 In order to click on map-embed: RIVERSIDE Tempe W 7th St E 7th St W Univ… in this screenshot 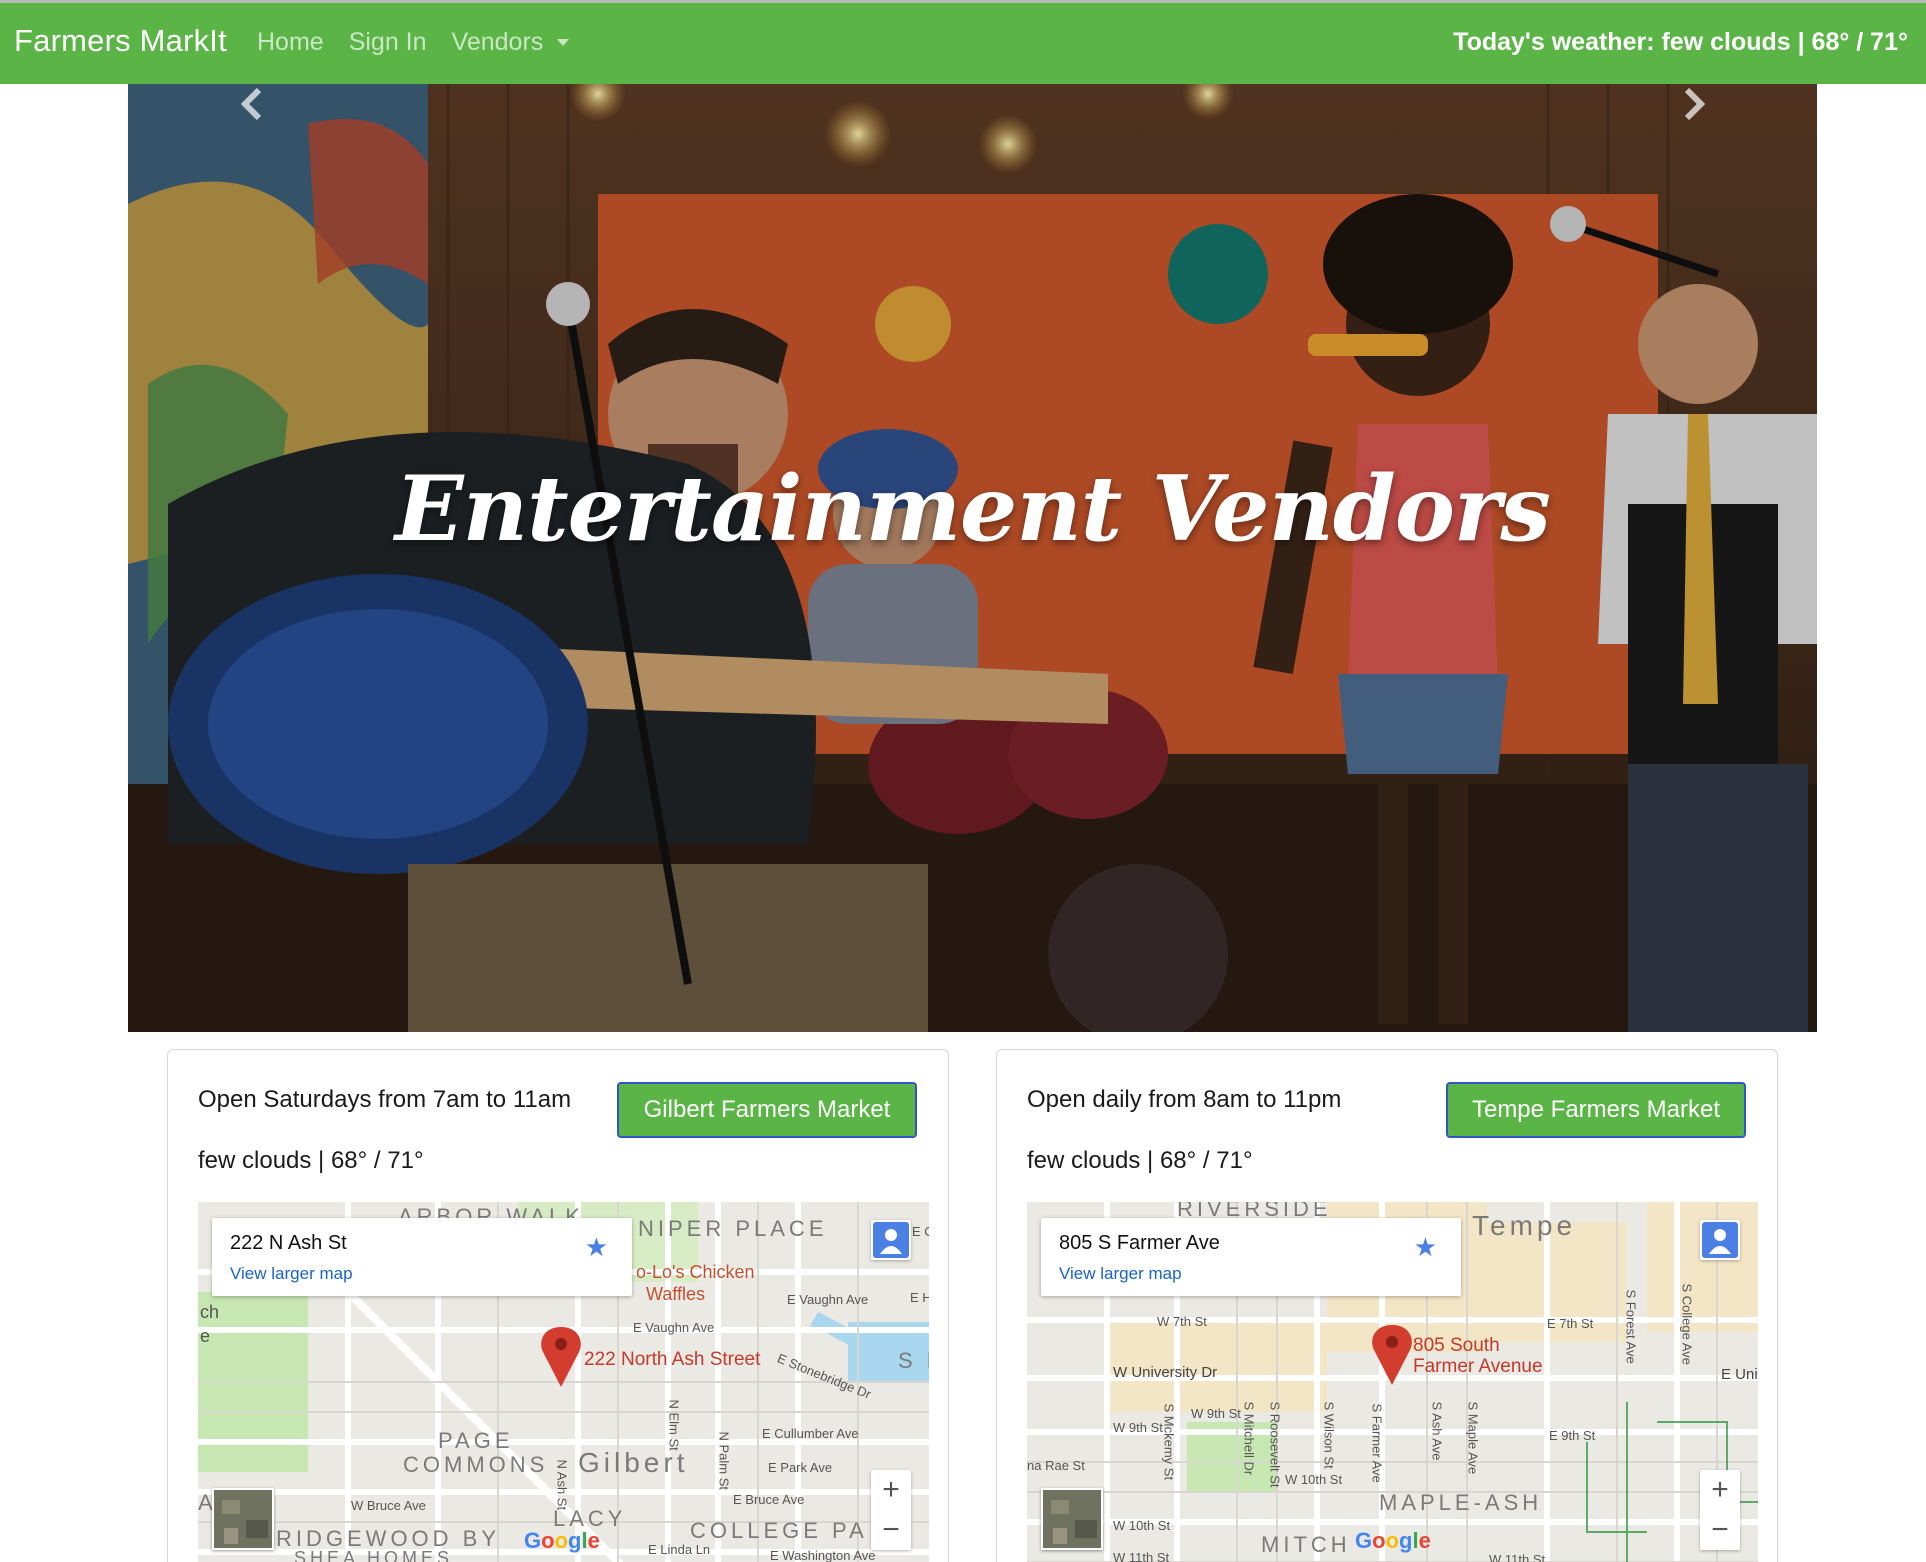, I will do `click(1392, 1382)`.